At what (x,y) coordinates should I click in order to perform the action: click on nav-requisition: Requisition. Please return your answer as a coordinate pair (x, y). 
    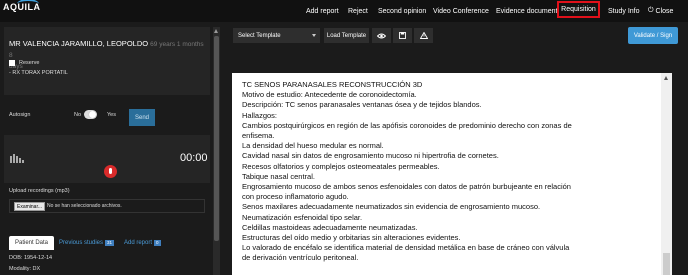
    Looking at the image, I should click on (578, 9).